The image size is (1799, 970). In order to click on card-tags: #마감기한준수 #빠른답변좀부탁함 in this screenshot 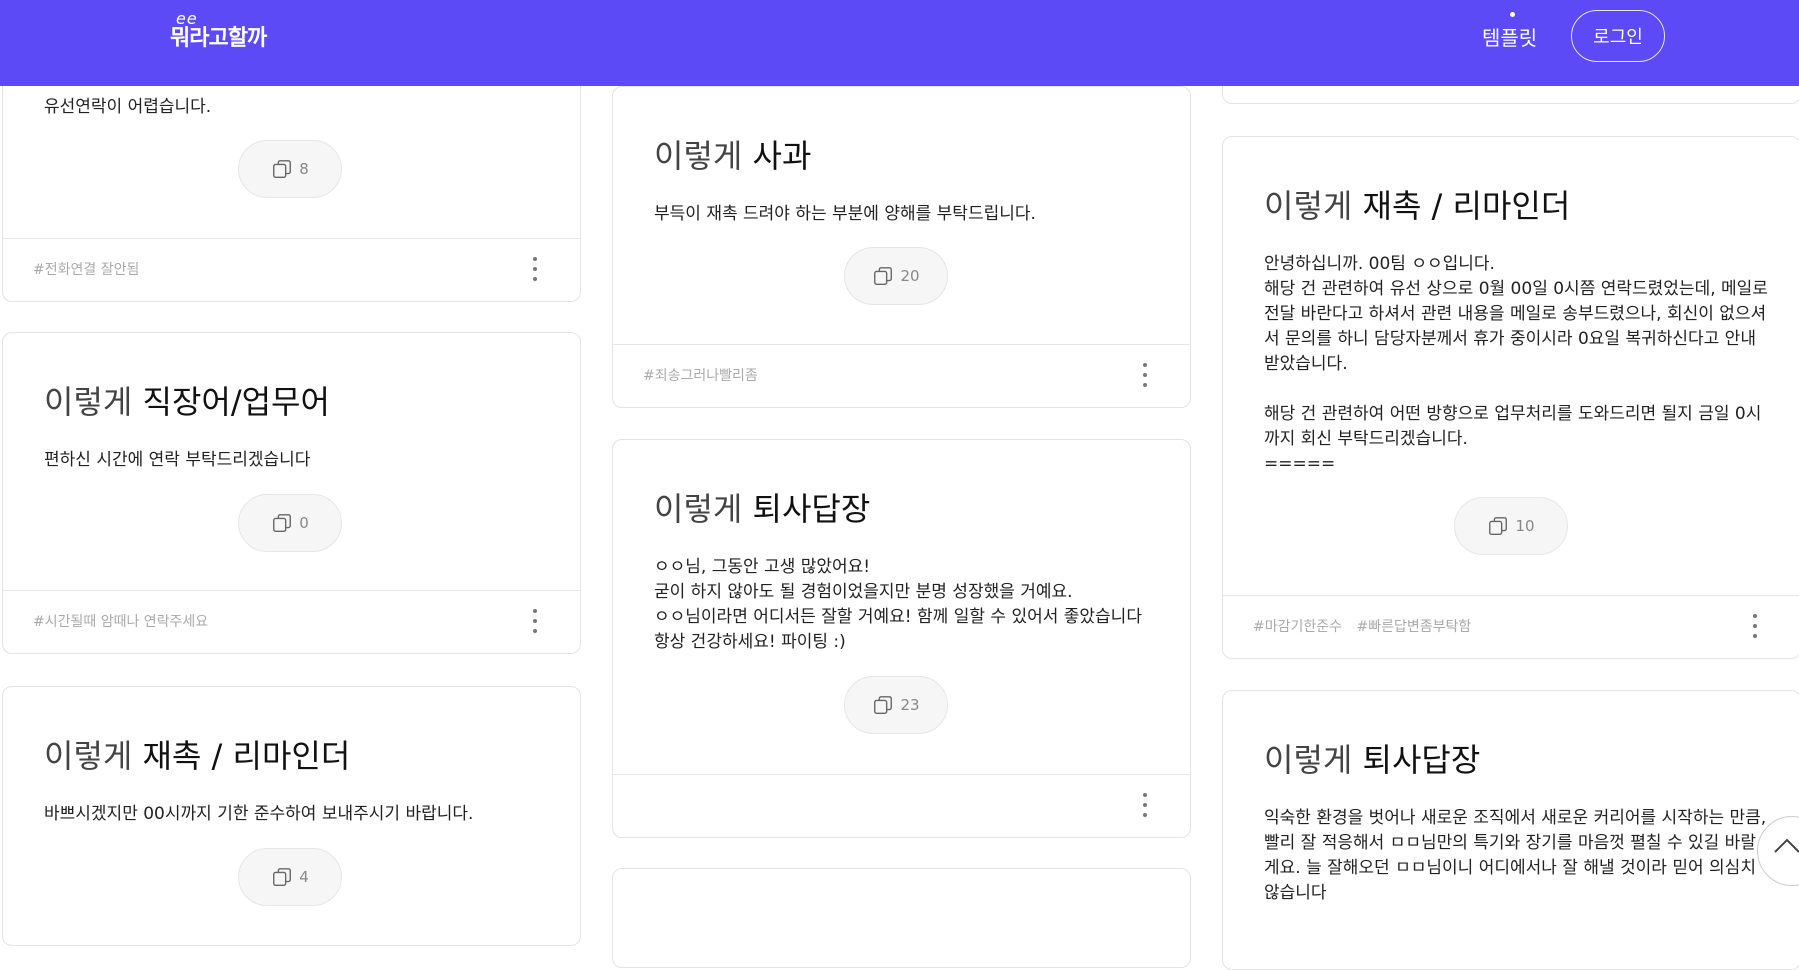, I will do `click(1367, 626)`.